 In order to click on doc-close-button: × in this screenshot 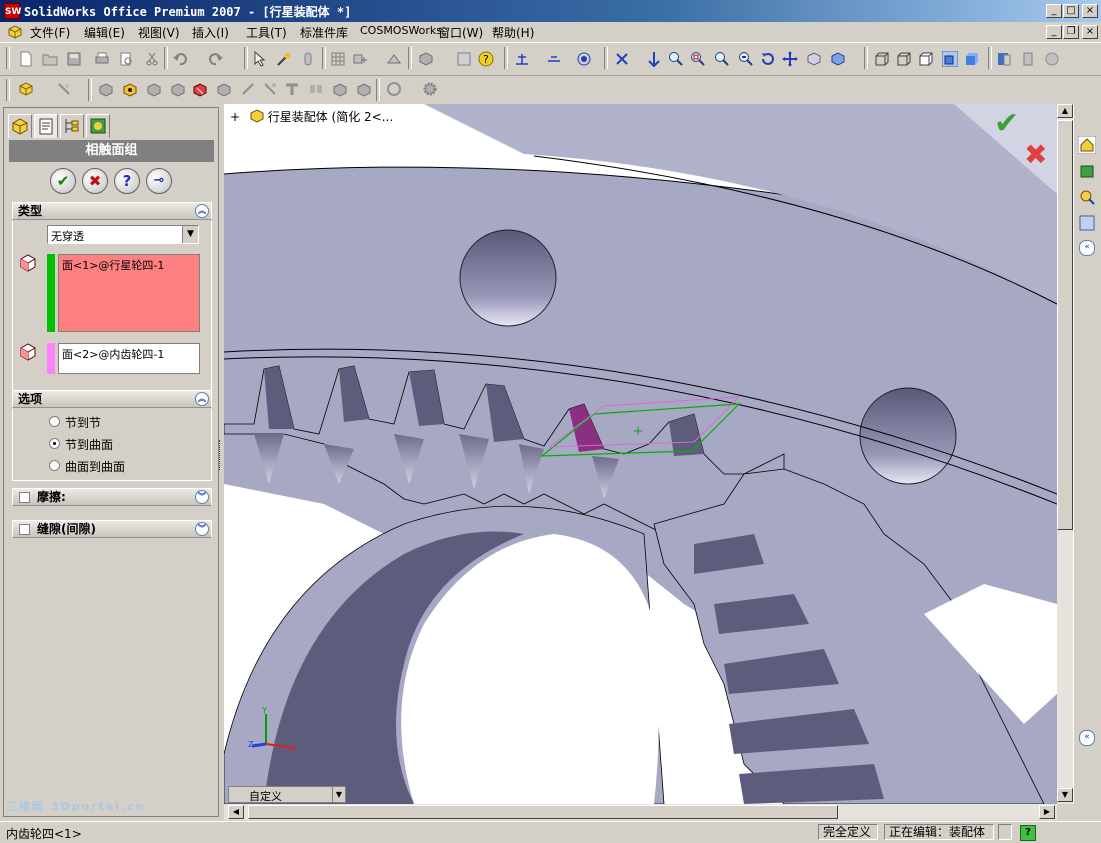, I will do `click(1090, 32)`.